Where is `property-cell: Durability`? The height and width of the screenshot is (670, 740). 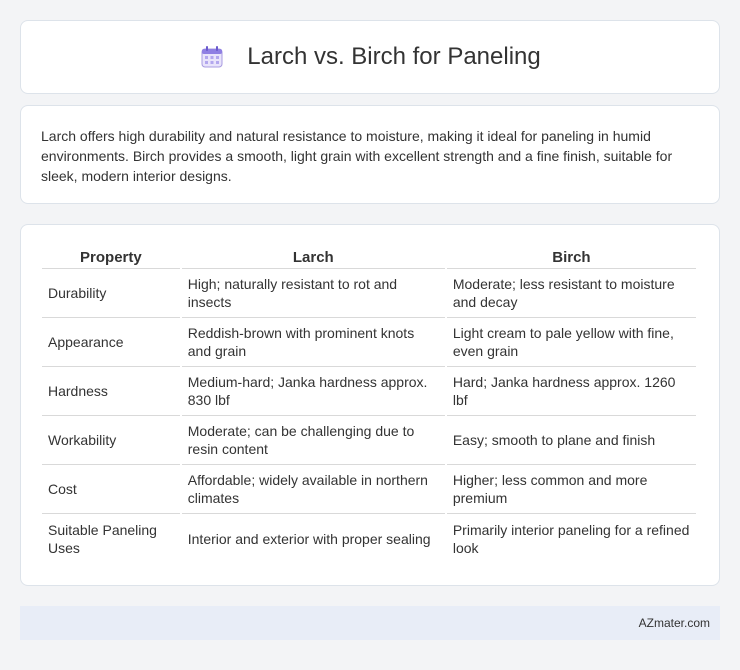
property-cell: Durability is located at coordinates (111, 293).